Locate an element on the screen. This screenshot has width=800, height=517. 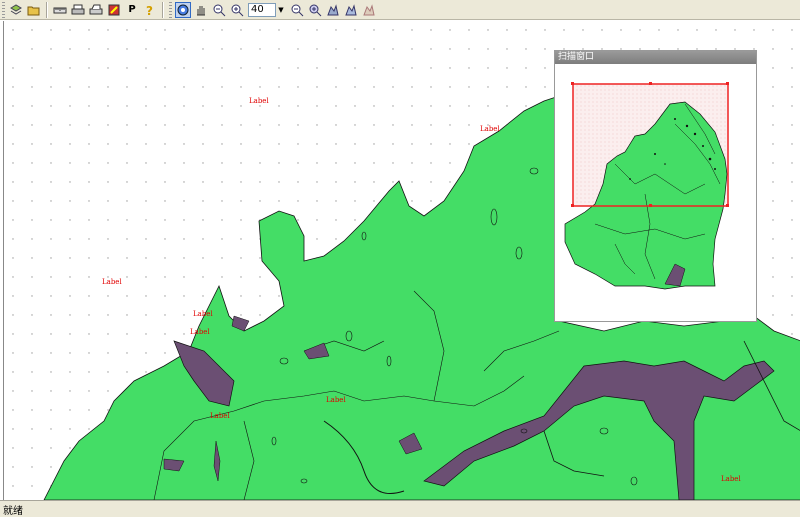
zoom-out-icon is located at coordinates (219, 10).